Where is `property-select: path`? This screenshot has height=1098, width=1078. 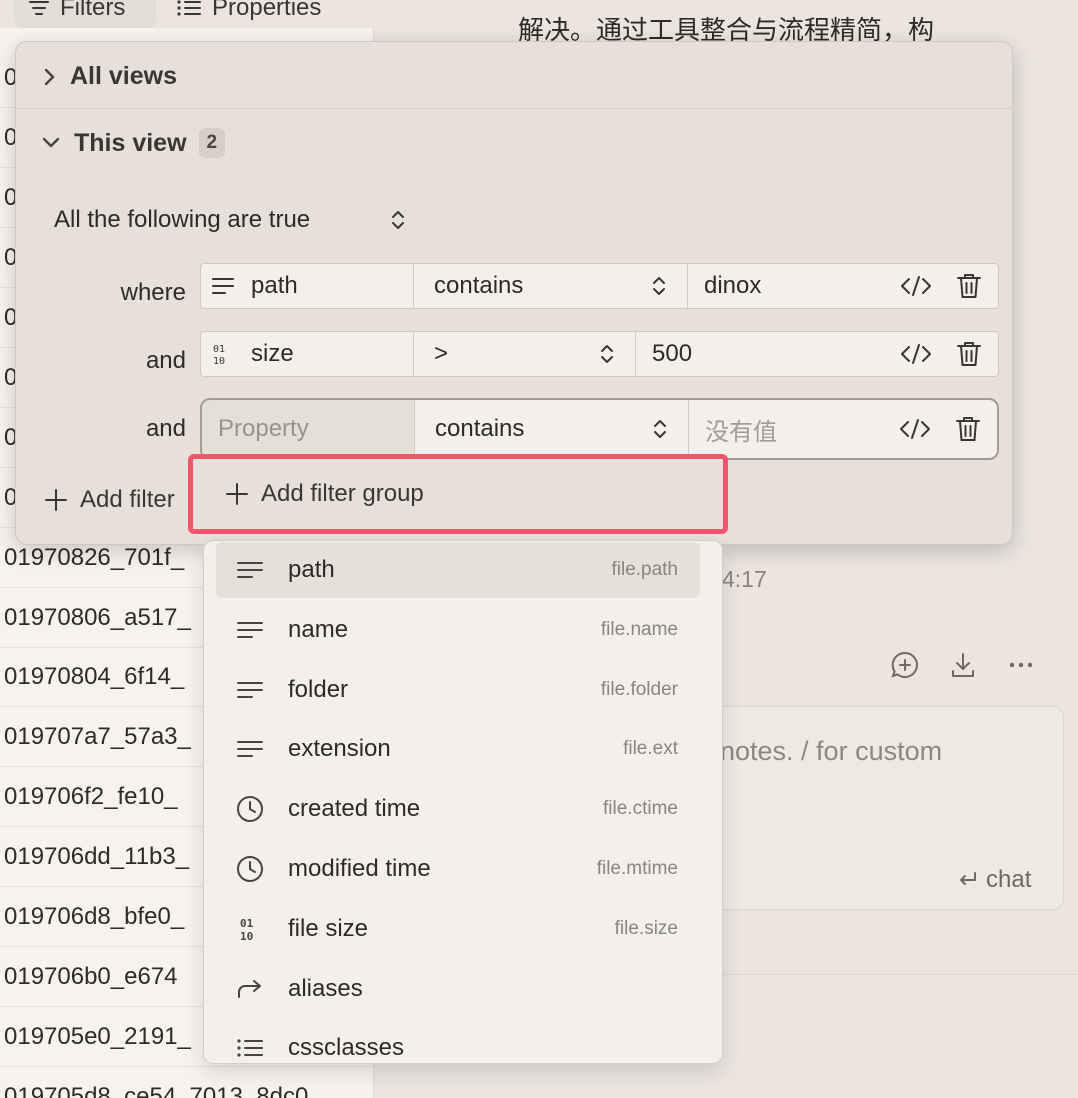 property-select: path is located at coordinates (307, 286).